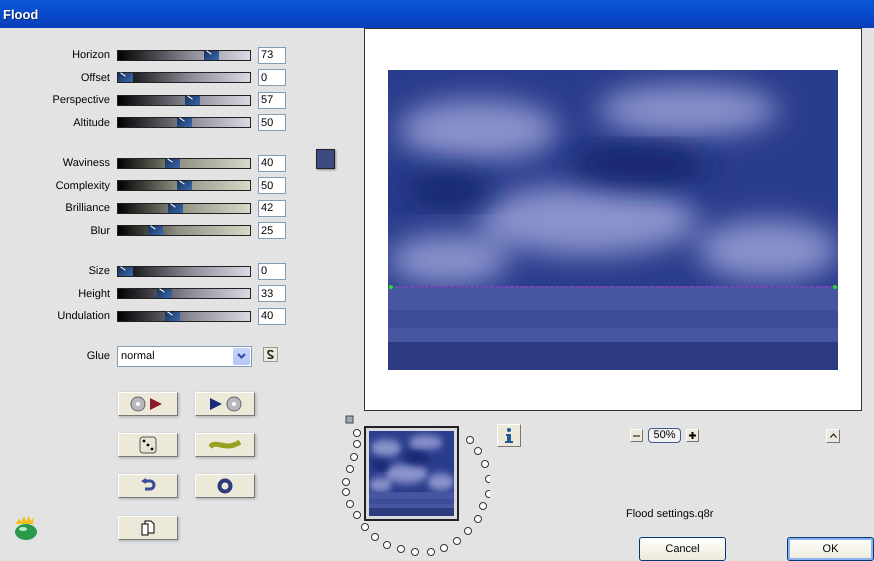 Image resolution: width=874 pixels, height=561 pixels. What do you see at coordinates (81, 100) in the screenshot?
I see `slider-label: Perspective` at bounding box center [81, 100].